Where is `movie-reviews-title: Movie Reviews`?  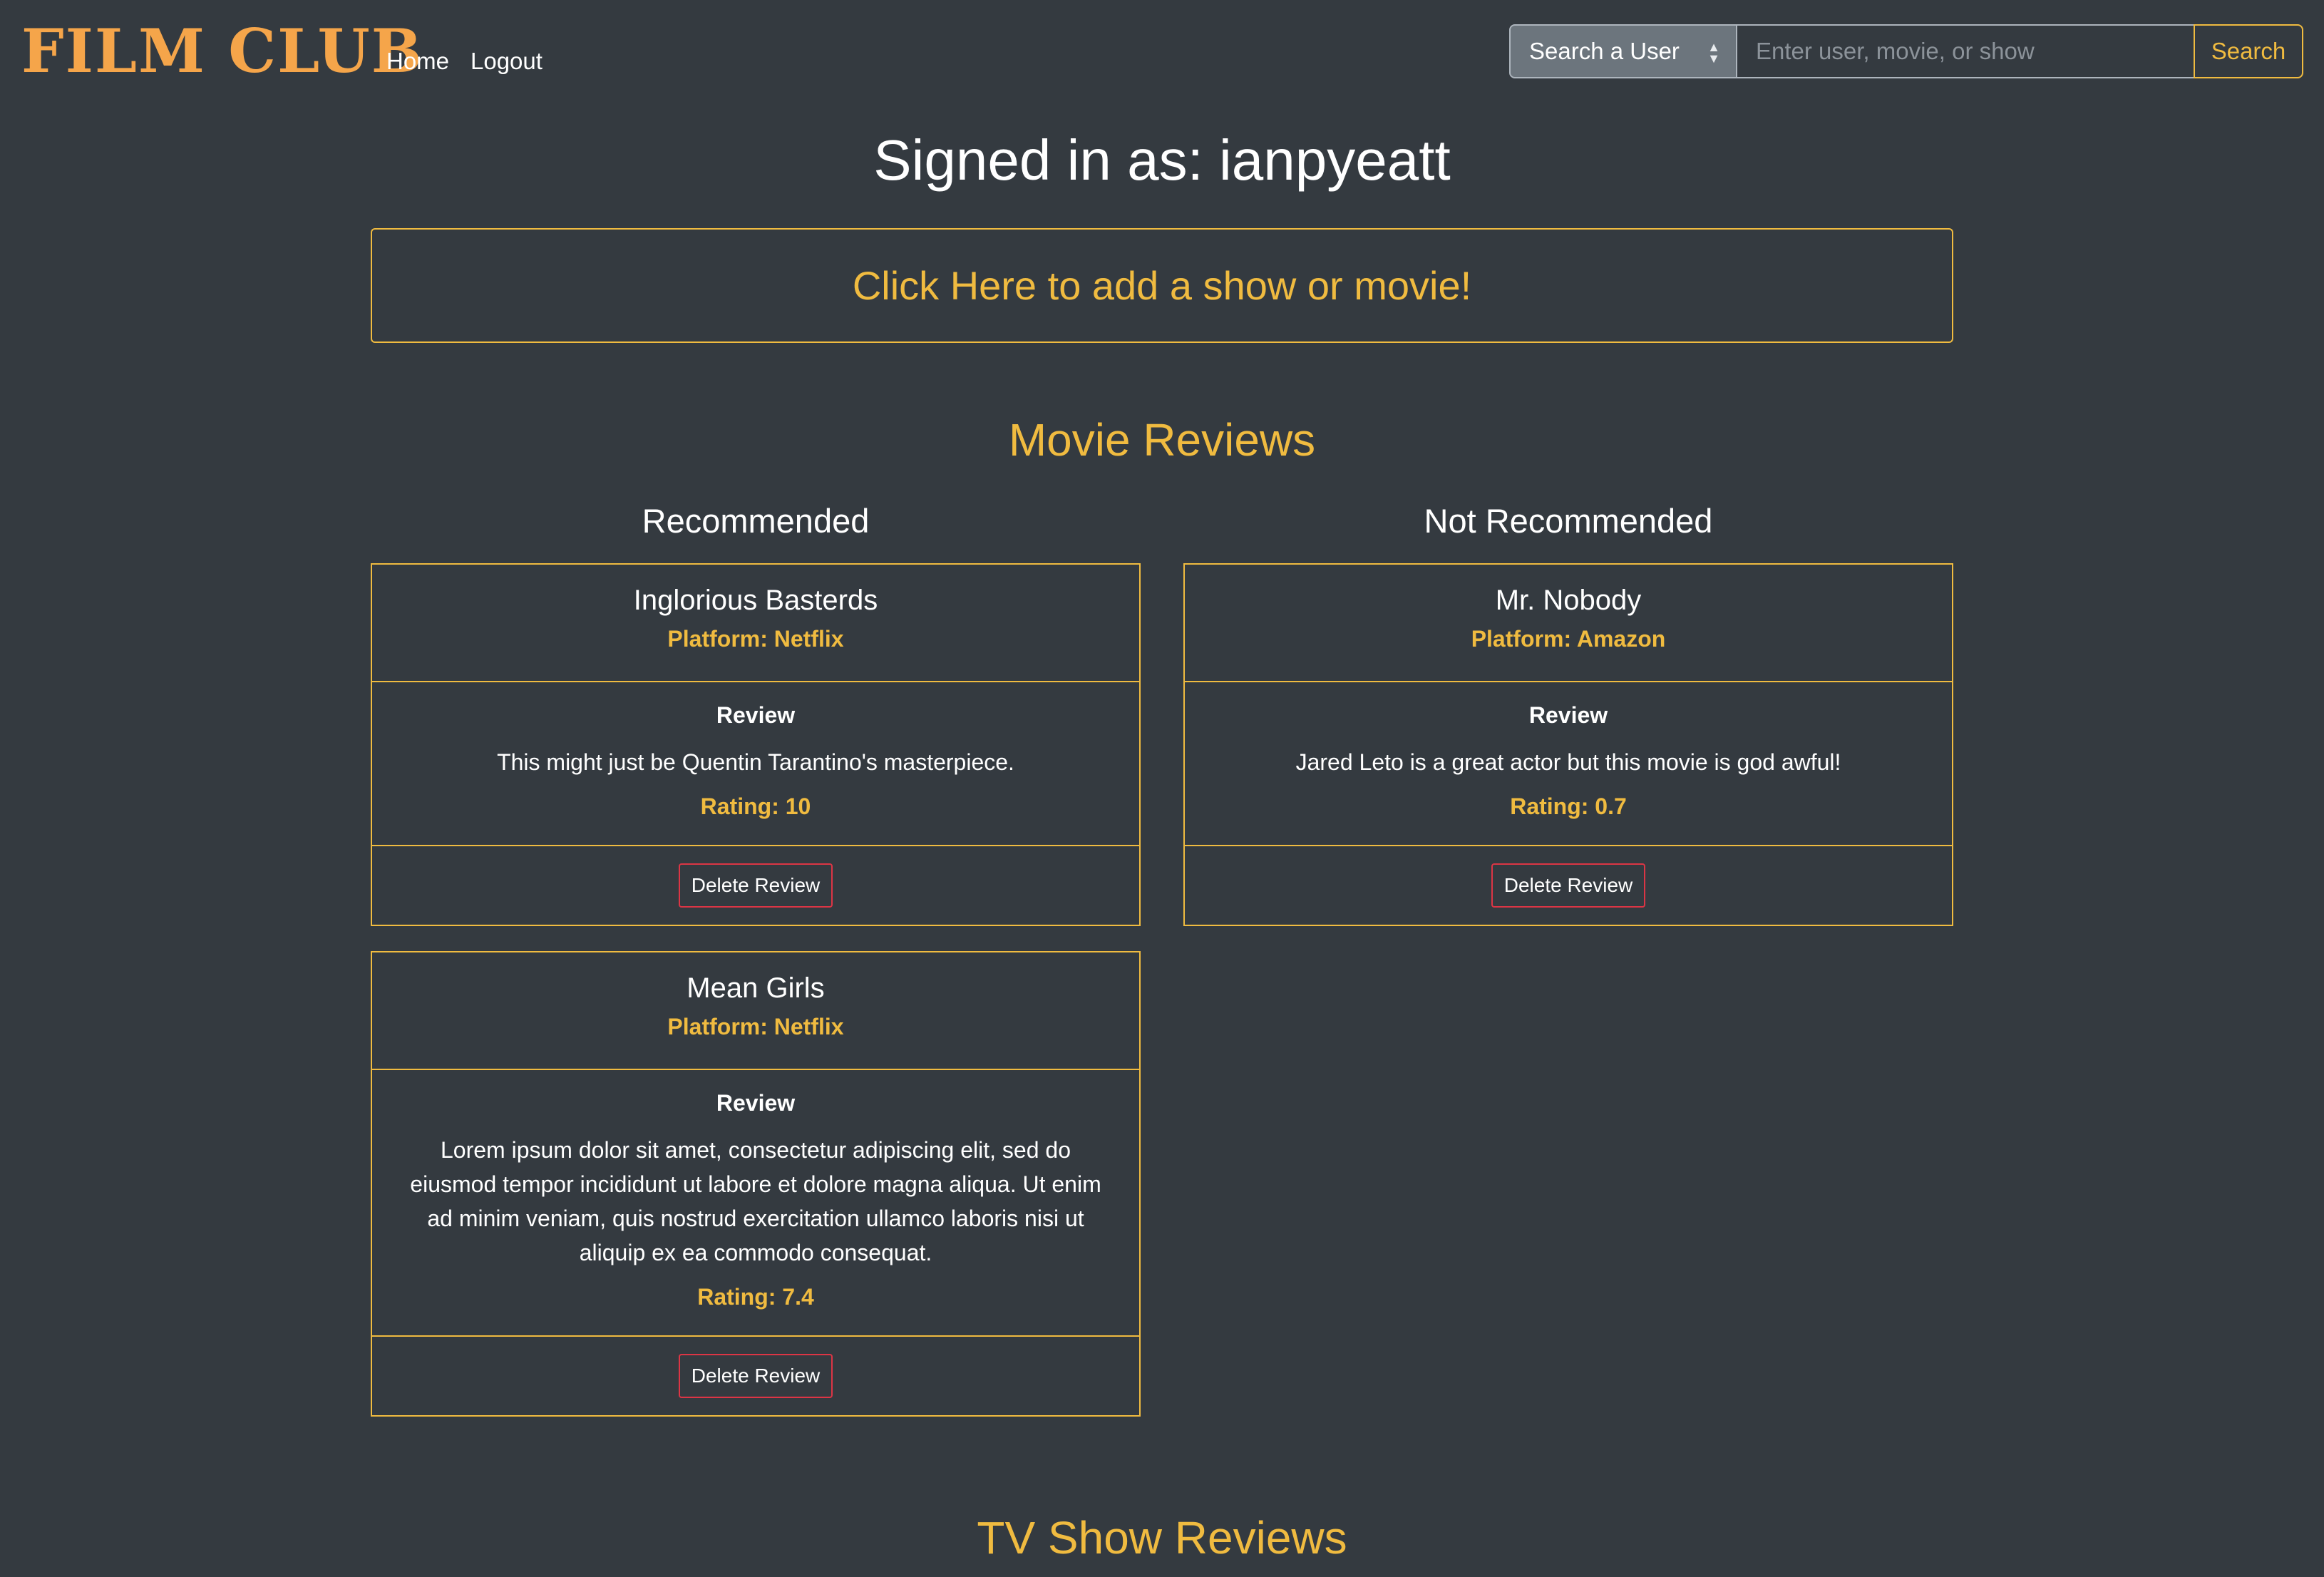
movie-reviews-title: Movie Reviews is located at coordinates (1162, 440).